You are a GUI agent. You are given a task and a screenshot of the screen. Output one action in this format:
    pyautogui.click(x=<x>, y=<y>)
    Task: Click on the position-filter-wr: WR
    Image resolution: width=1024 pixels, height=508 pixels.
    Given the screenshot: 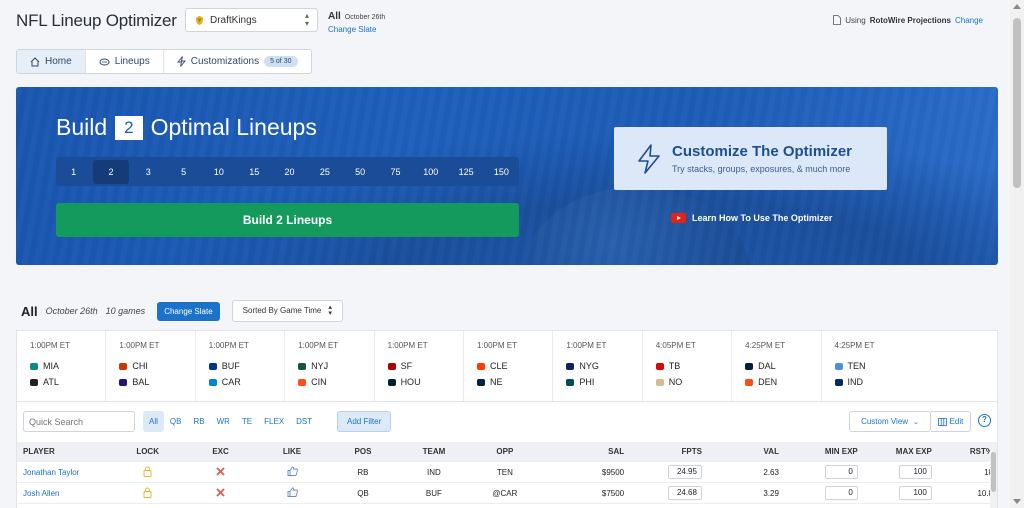 What is the action you would take?
    pyautogui.click(x=223, y=421)
    